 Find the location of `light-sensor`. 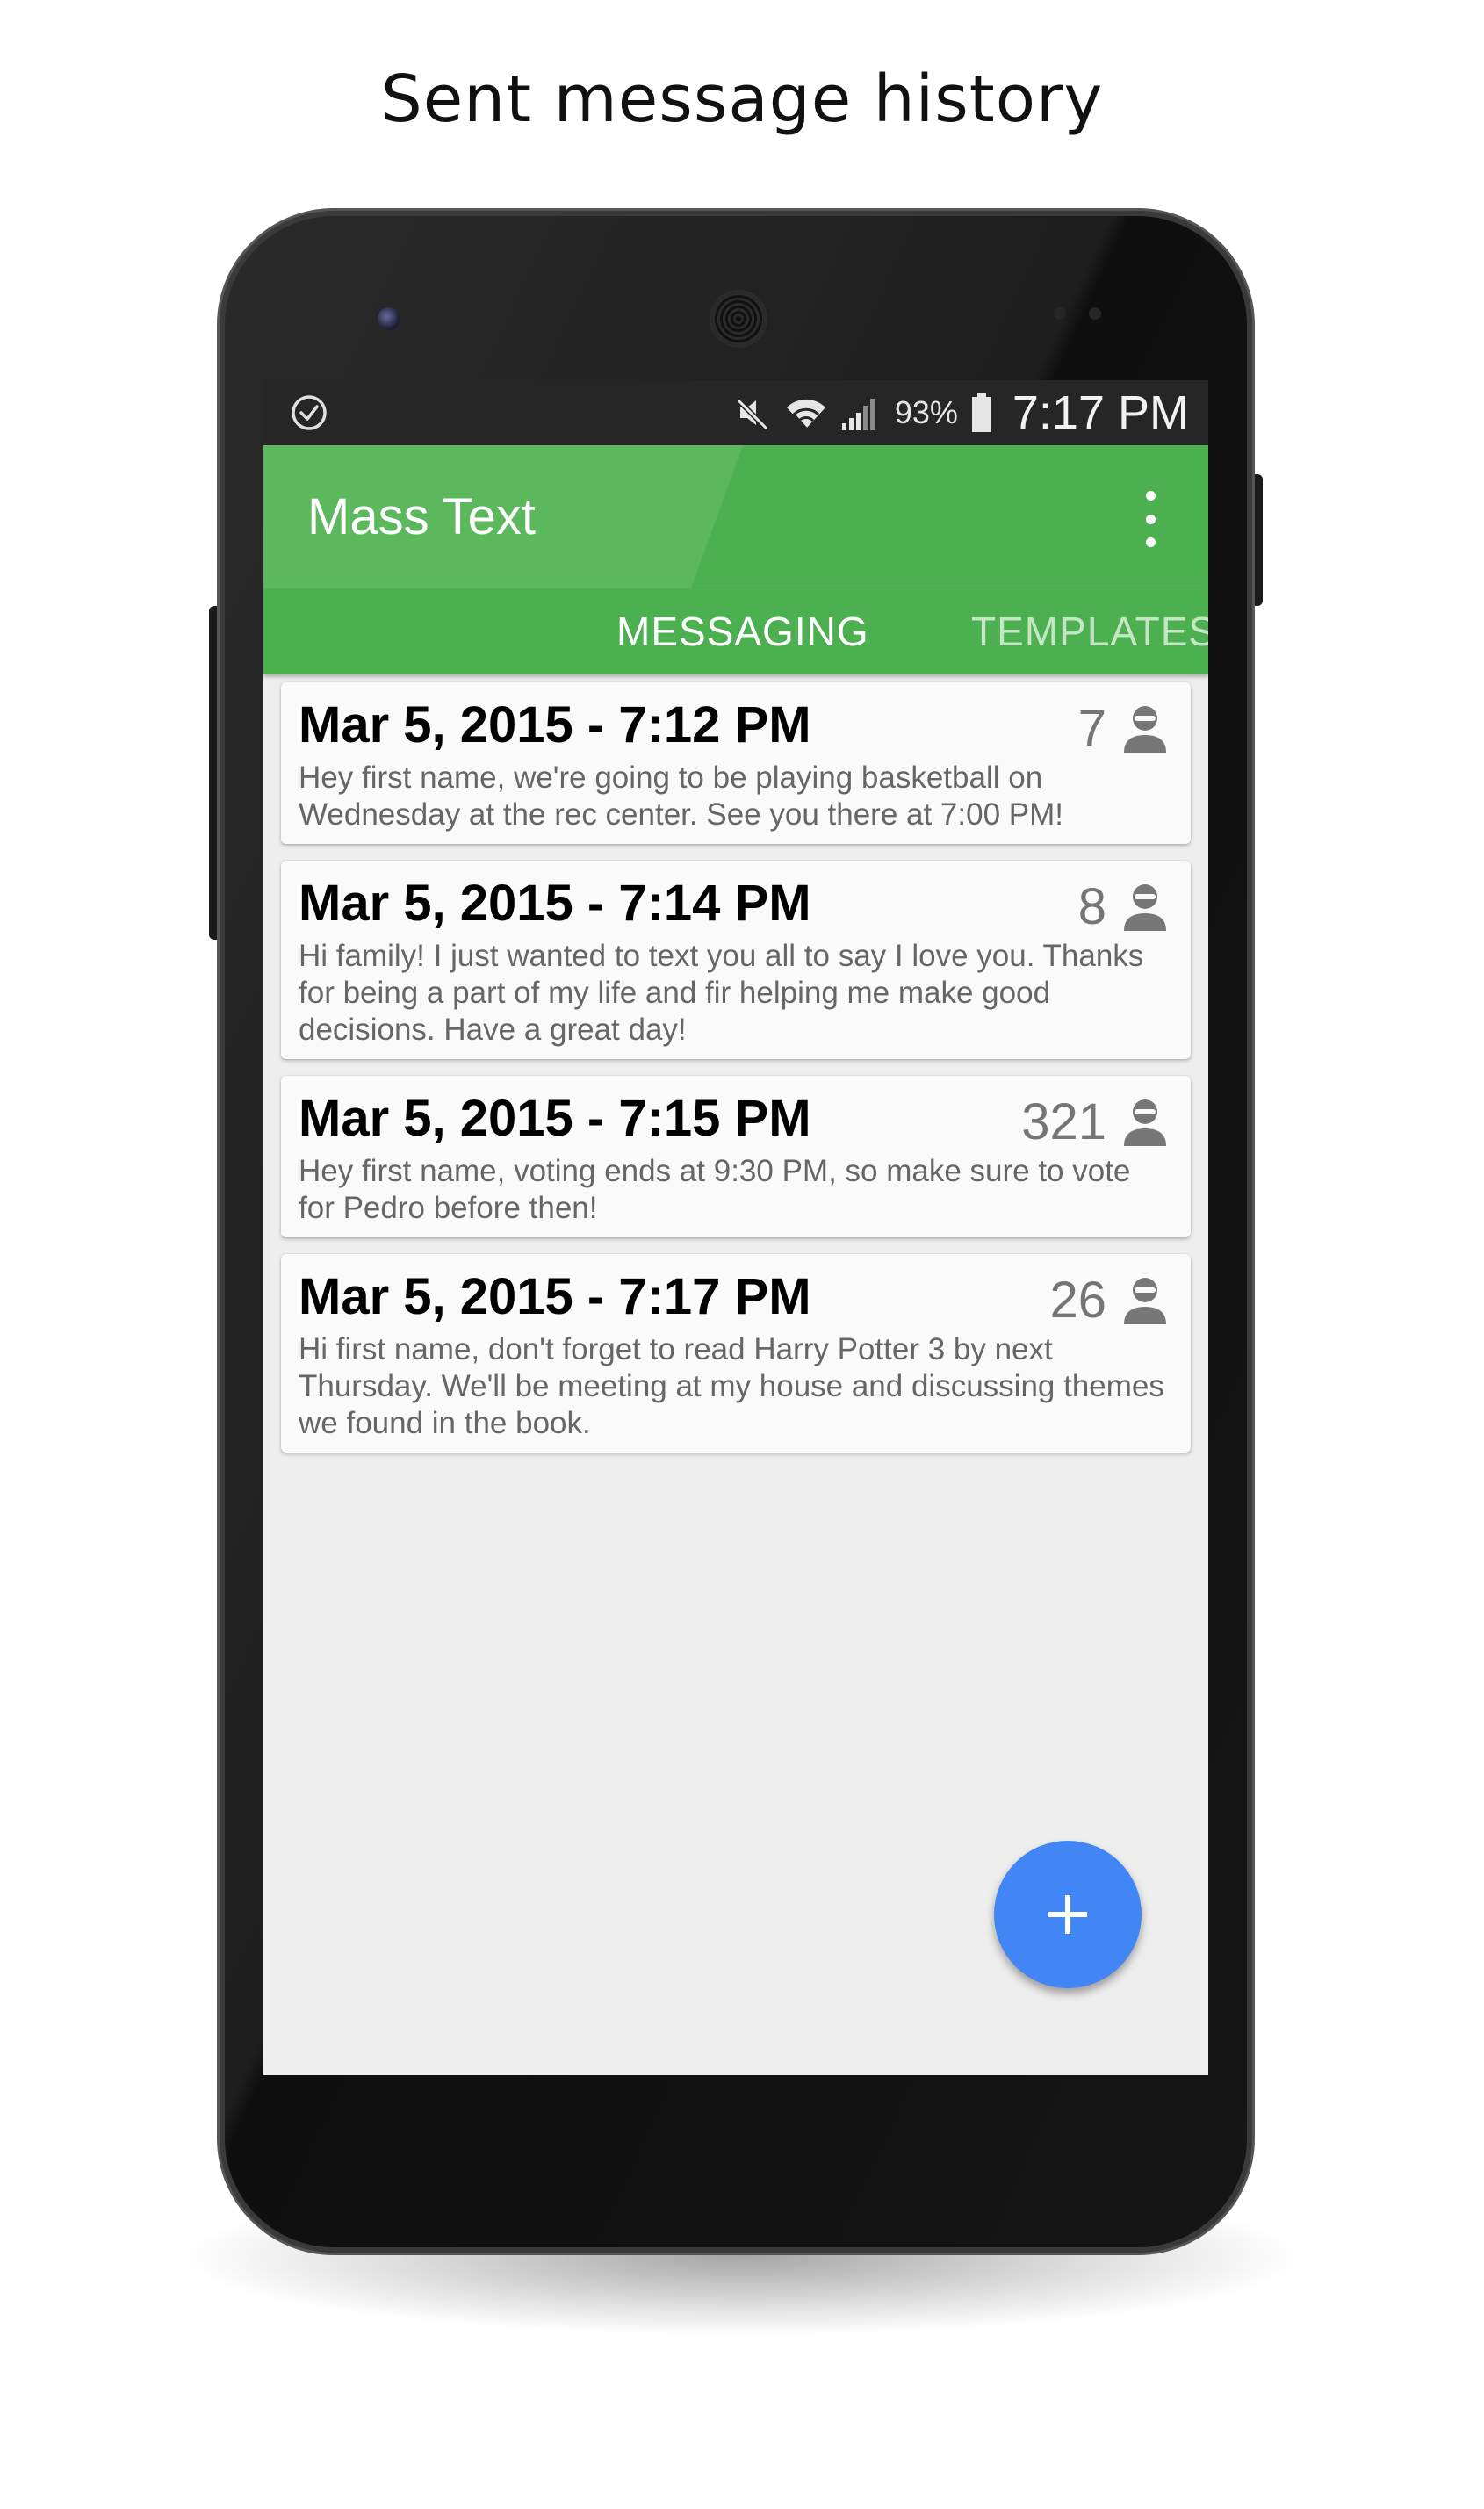

light-sensor is located at coordinates (1095, 313).